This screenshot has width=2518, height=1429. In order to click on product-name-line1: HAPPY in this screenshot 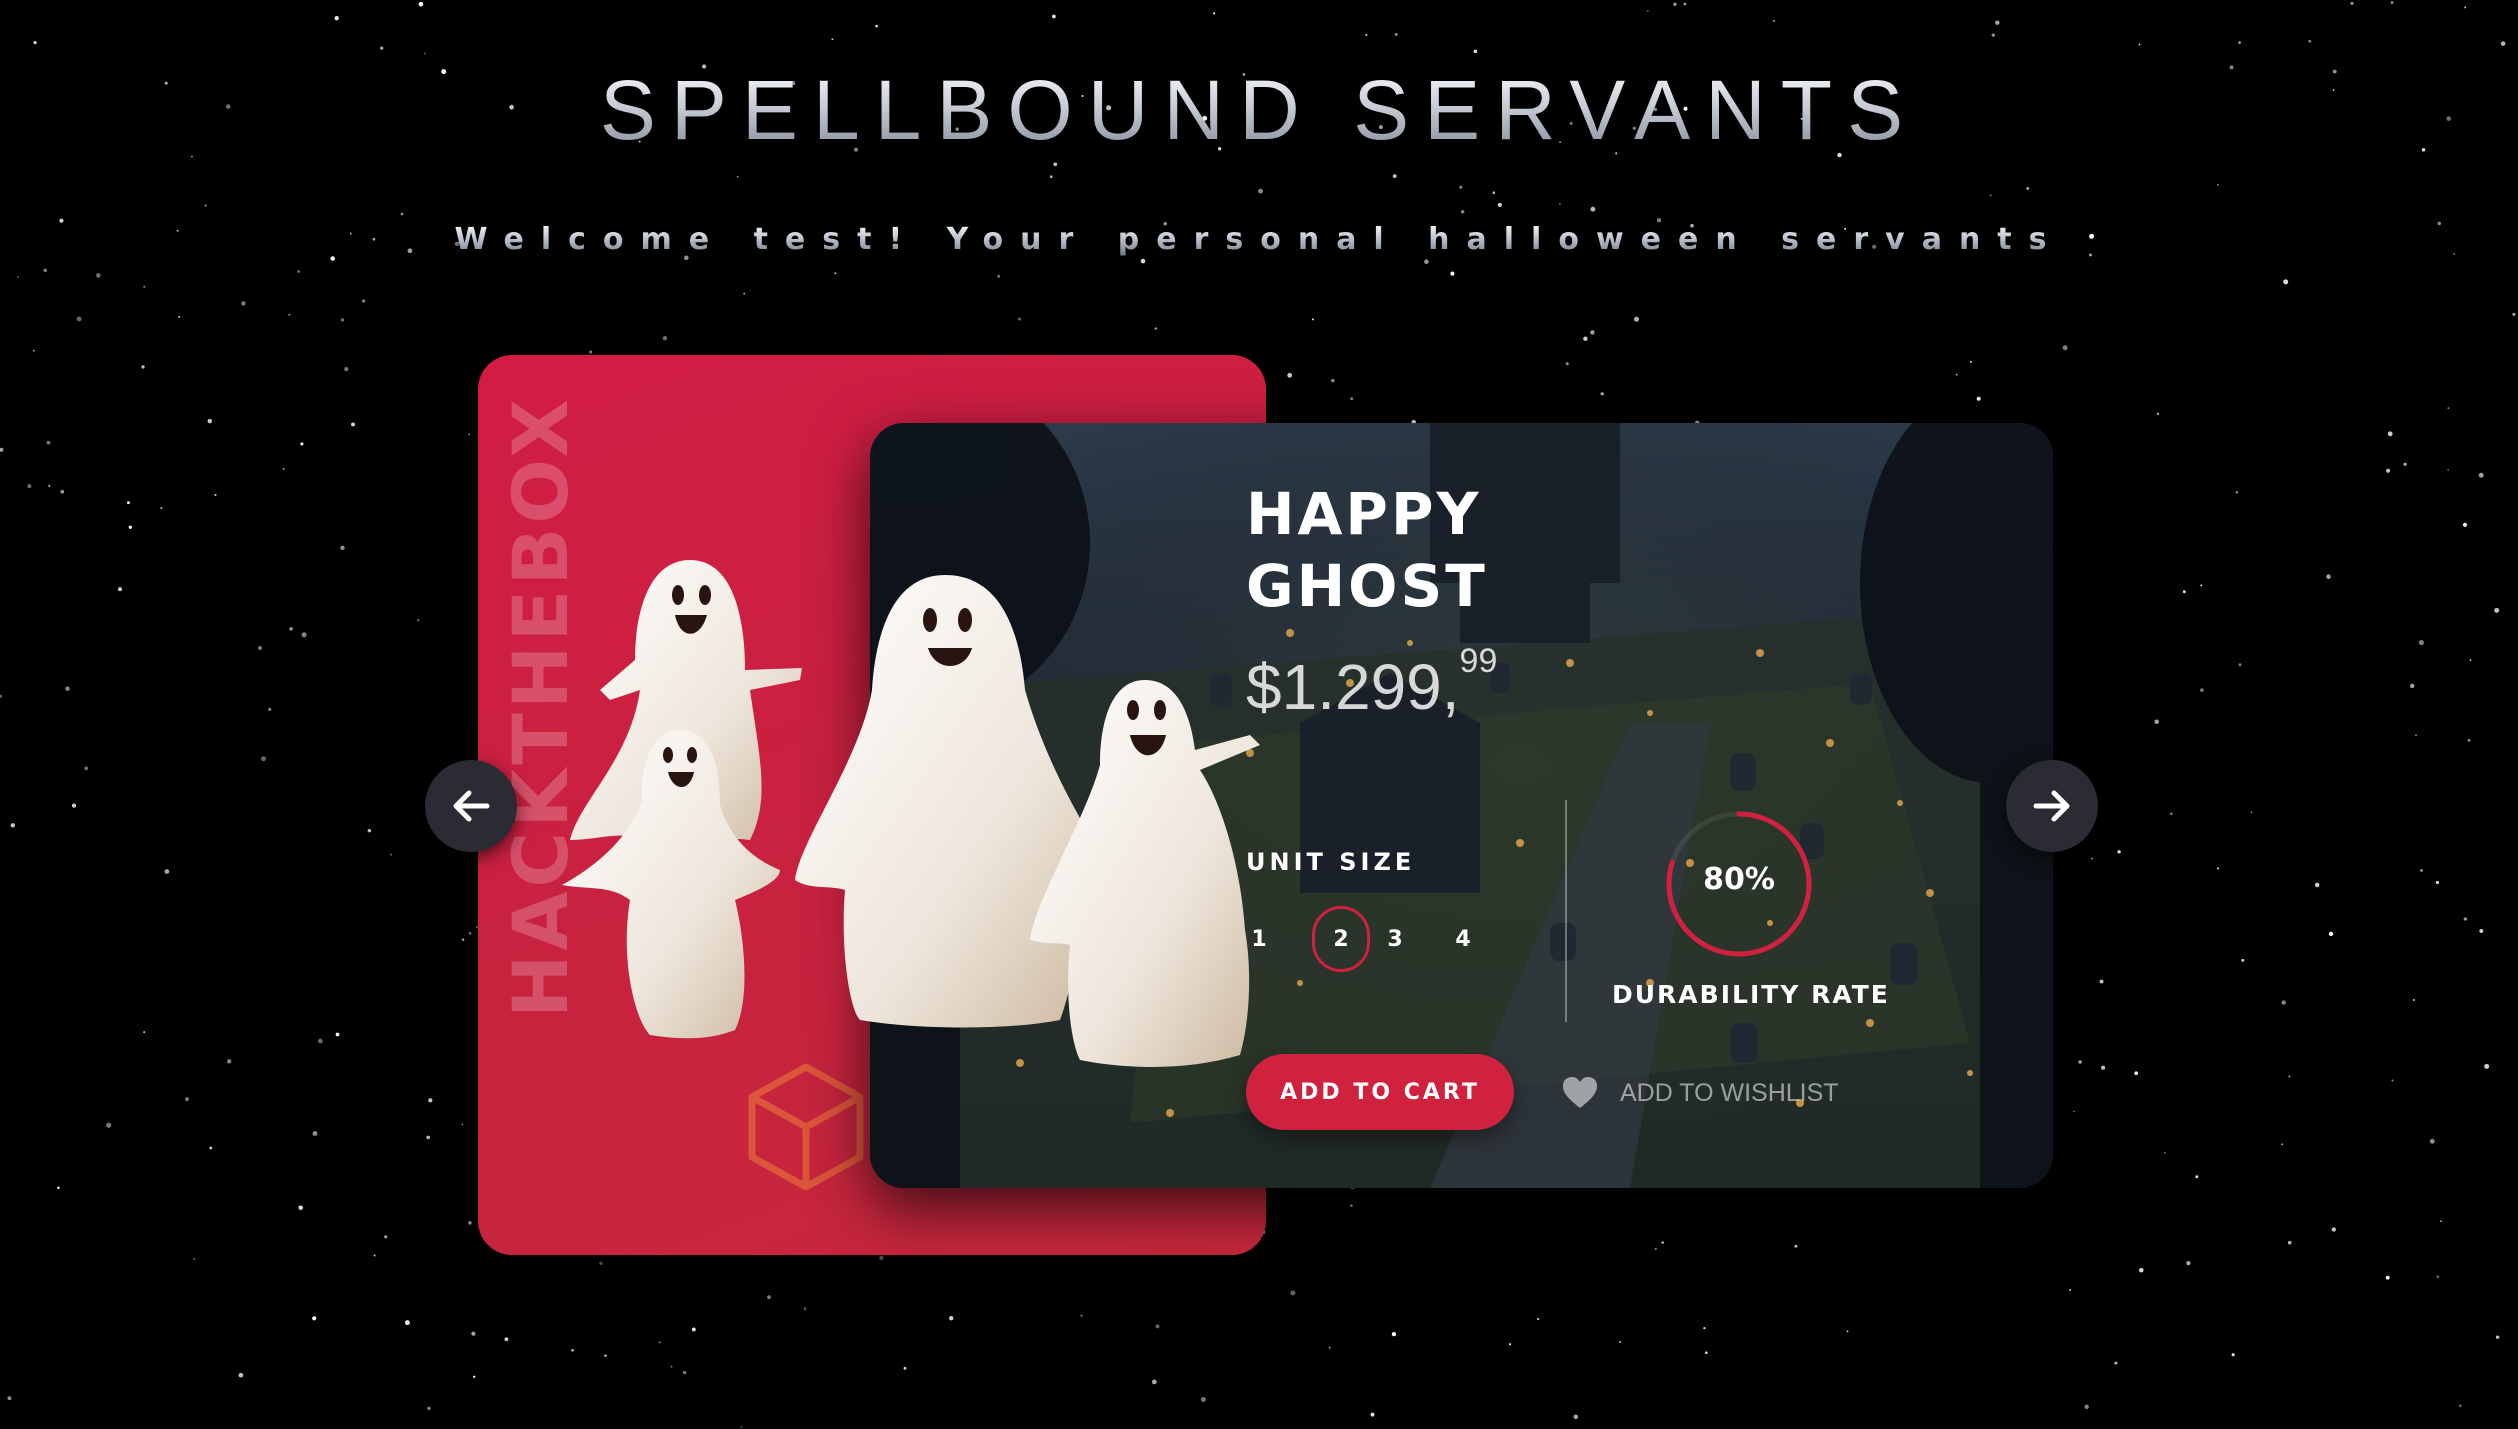, I will do `click(1364, 514)`.